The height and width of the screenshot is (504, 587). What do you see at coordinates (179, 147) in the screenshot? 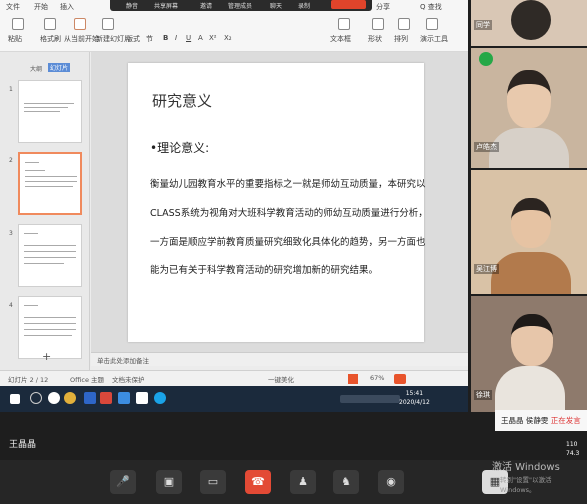
I see `slide-subtitle: •理论意义:` at bounding box center [179, 147].